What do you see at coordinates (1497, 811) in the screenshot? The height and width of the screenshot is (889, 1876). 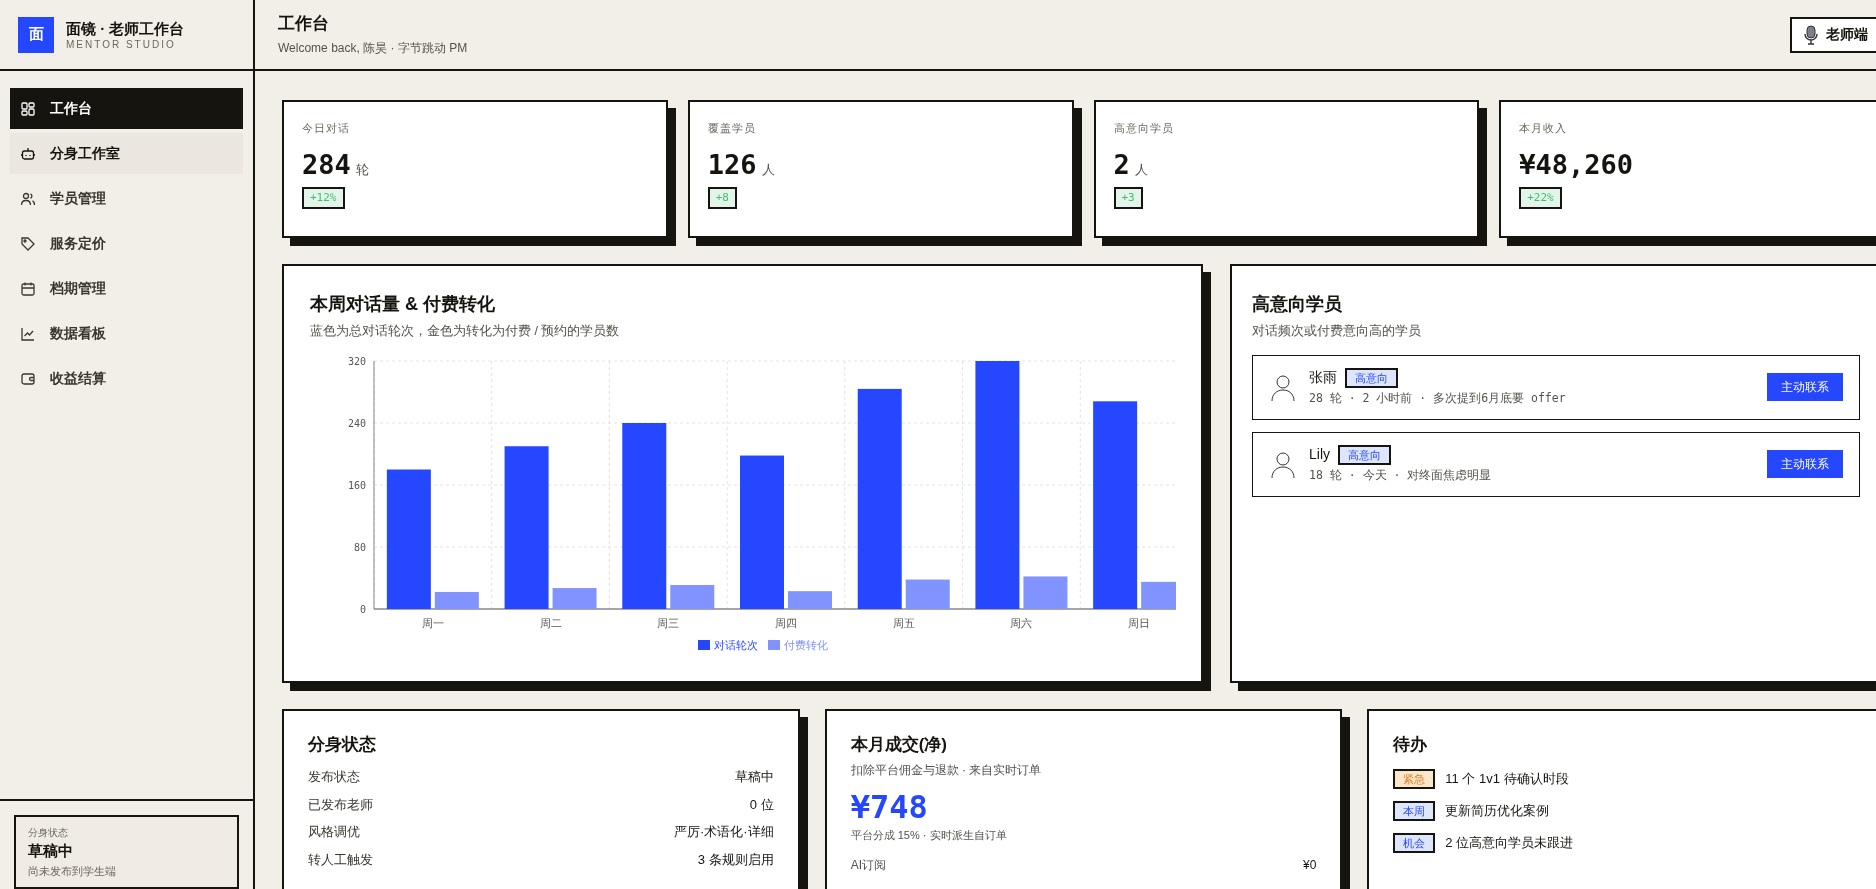 I see `todo-text: 更新简历优化案例` at bounding box center [1497, 811].